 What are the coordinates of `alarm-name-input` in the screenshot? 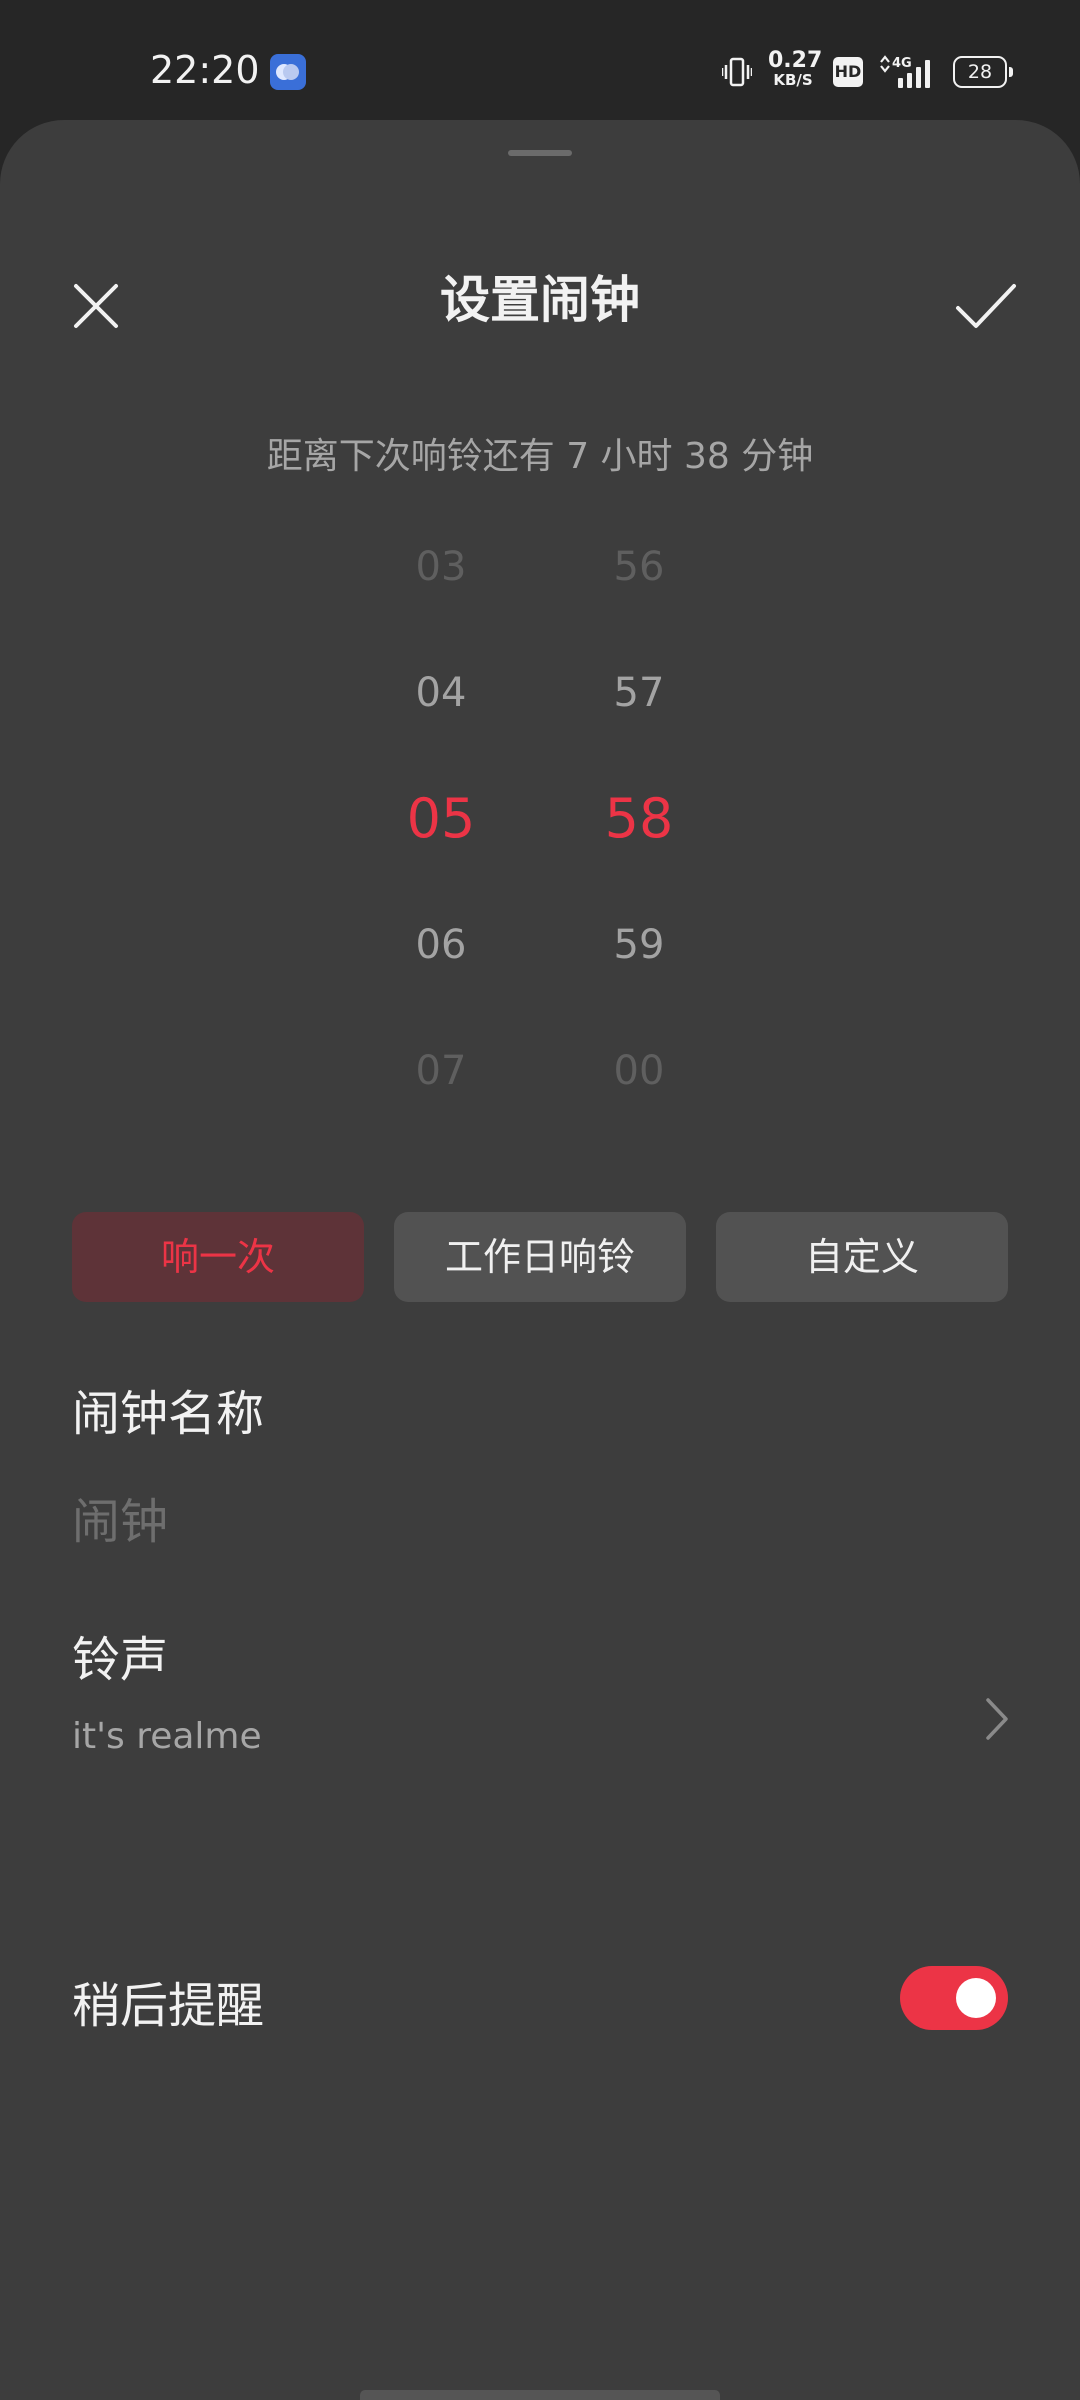 It's located at (540, 1522).